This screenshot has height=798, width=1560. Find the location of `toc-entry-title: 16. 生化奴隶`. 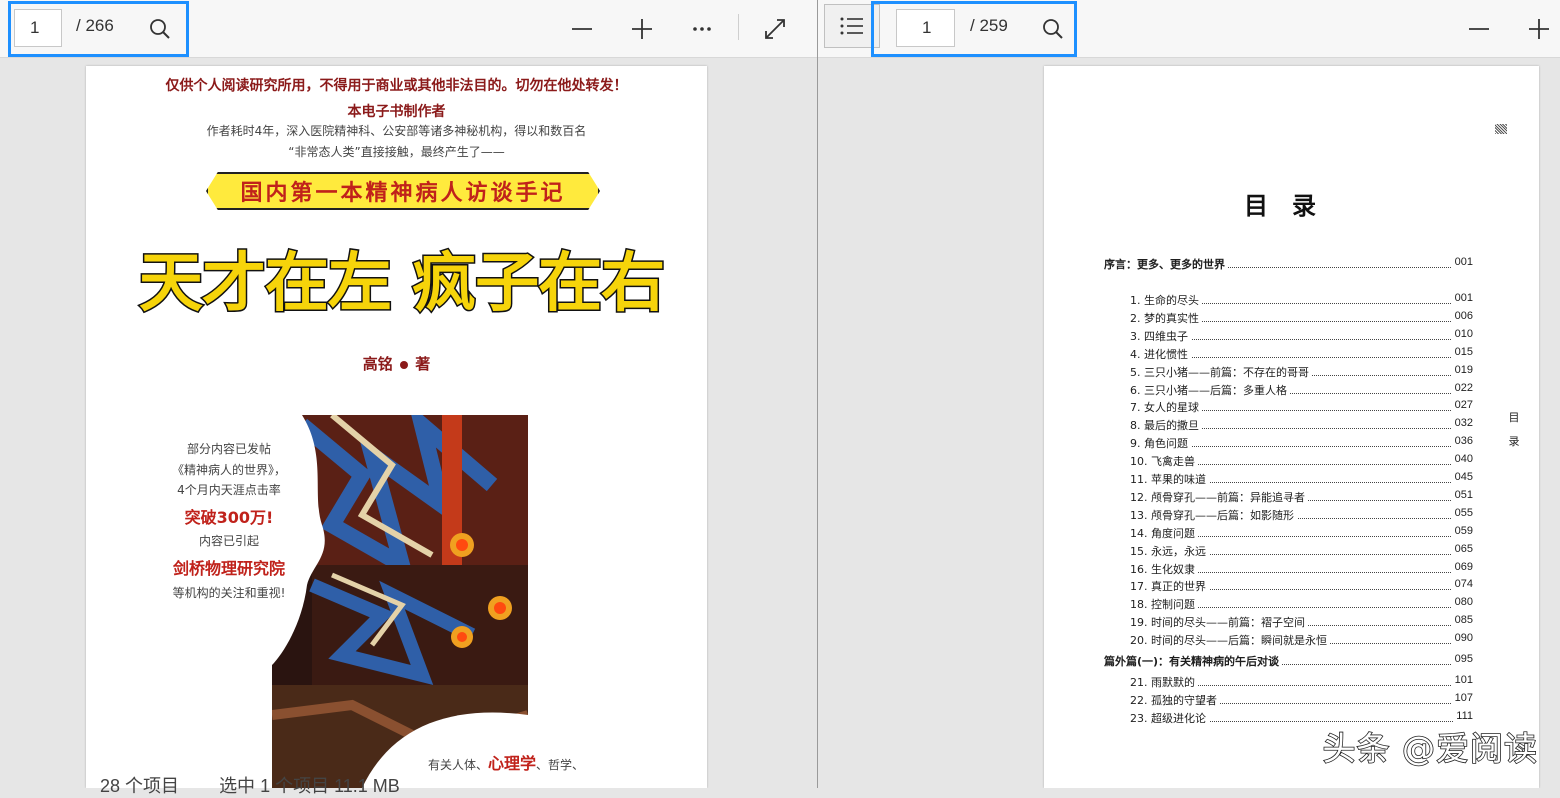

toc-entry-title: 16. 生化奴隶 is located at coordinates (1164, 569).